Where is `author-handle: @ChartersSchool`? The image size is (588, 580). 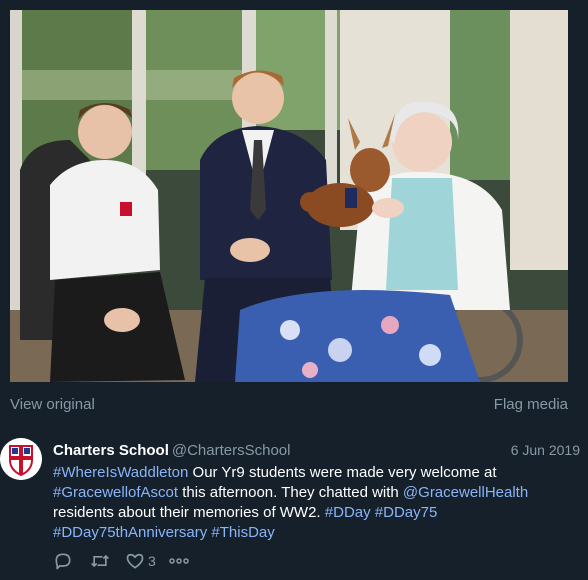
author-handle: @ChartersSchool is located at coordinates (231, 450).